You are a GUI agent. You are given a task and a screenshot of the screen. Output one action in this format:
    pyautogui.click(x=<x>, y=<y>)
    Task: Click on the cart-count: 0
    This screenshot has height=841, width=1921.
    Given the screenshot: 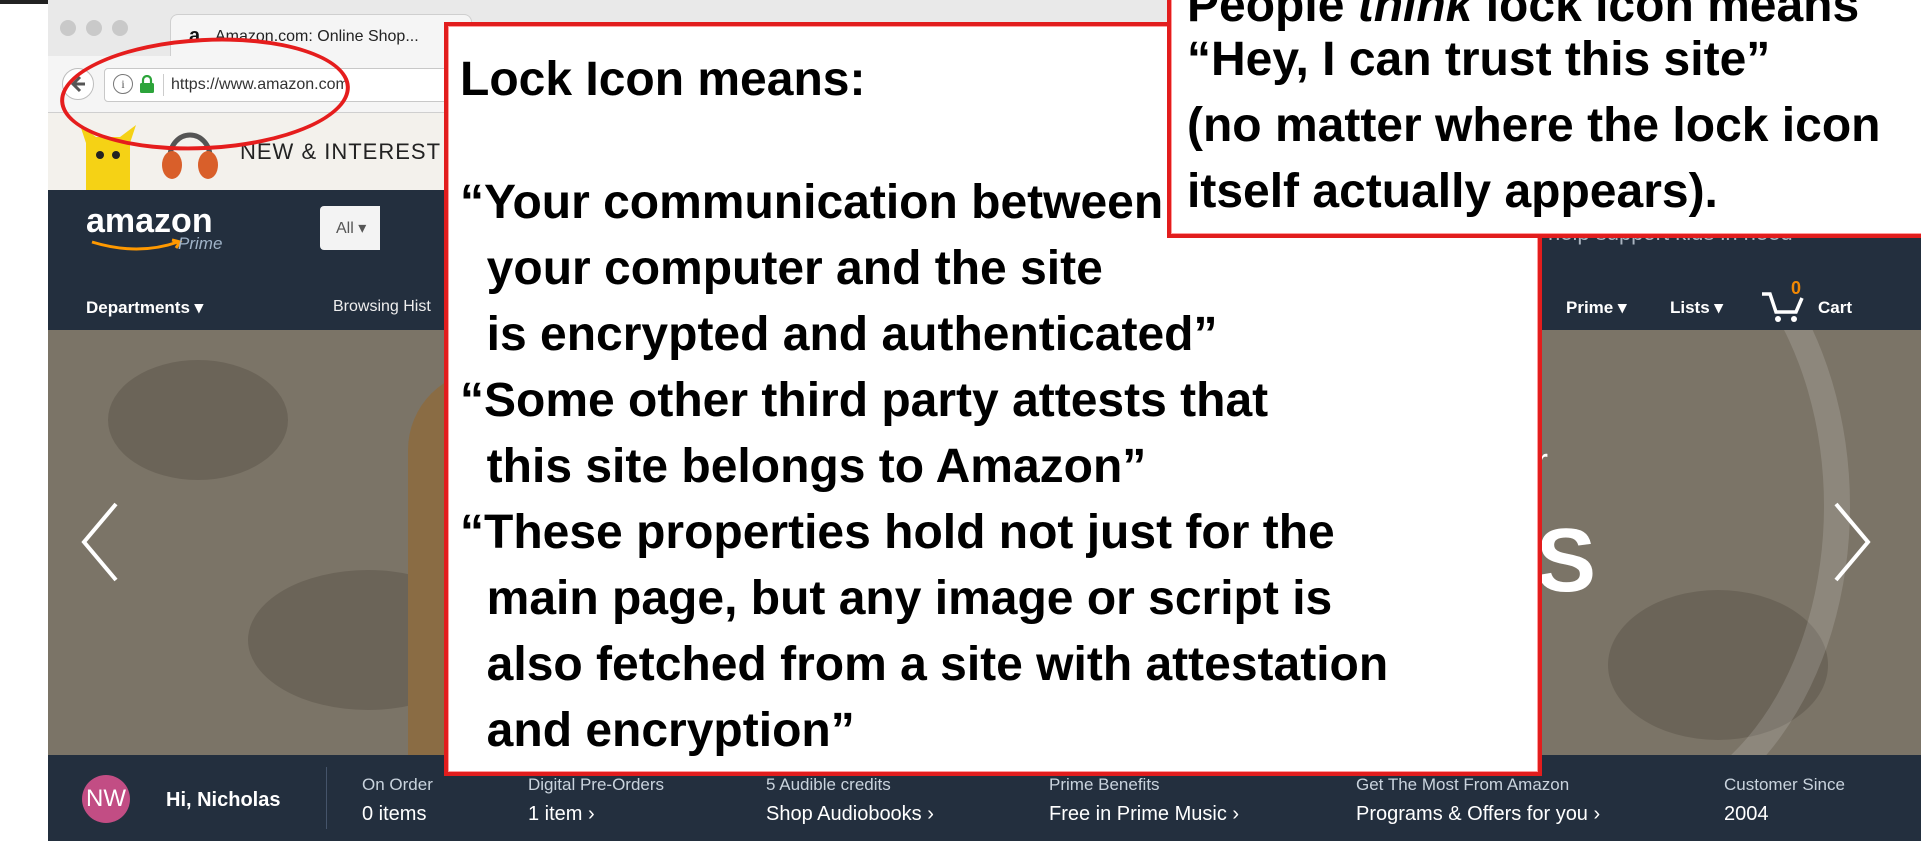 What is the action you would take?
    pyautogui.click(x=1796, y=288)
    